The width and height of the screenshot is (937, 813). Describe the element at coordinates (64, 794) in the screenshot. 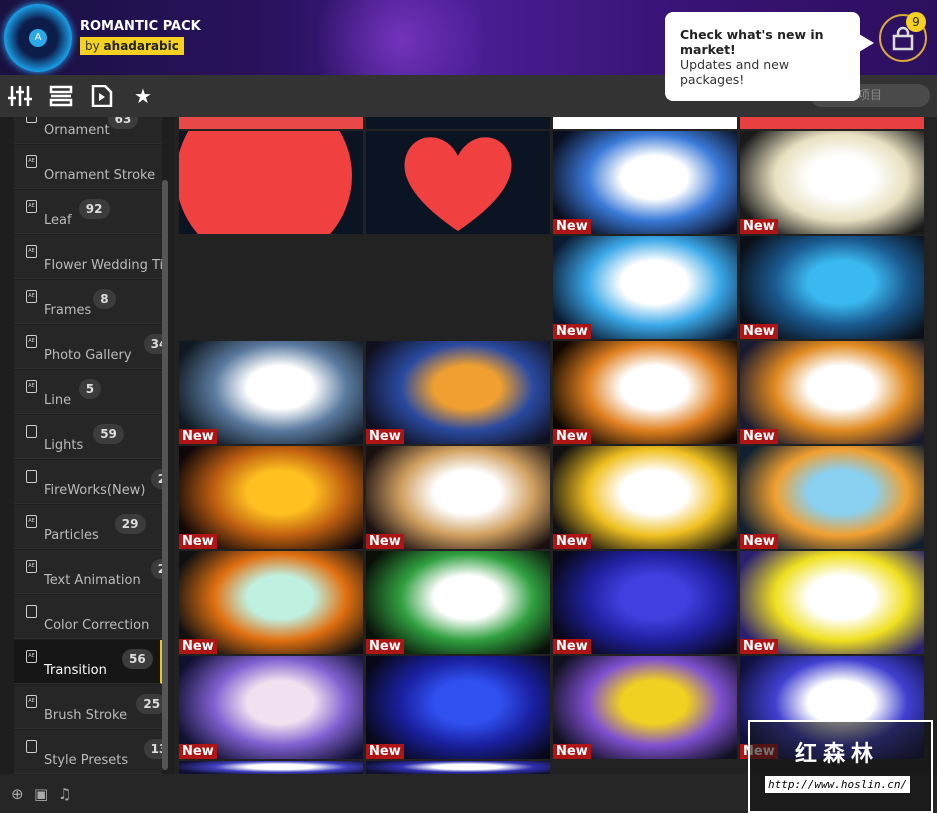

I see `music-icon: ♫` at that location.